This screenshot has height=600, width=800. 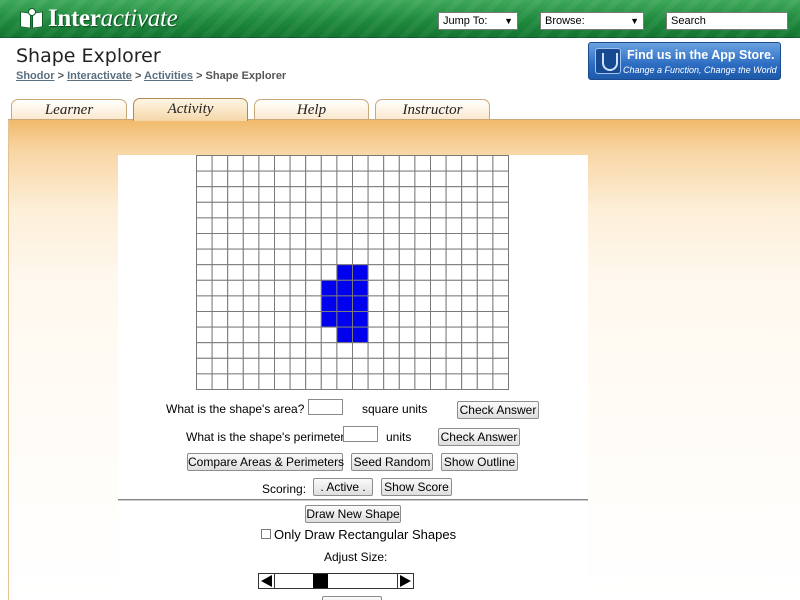 What do you see at coordinates (432, 109) in the screenshot?
I see `tab-instructor: Instructor` at bounding box center [432, 109].